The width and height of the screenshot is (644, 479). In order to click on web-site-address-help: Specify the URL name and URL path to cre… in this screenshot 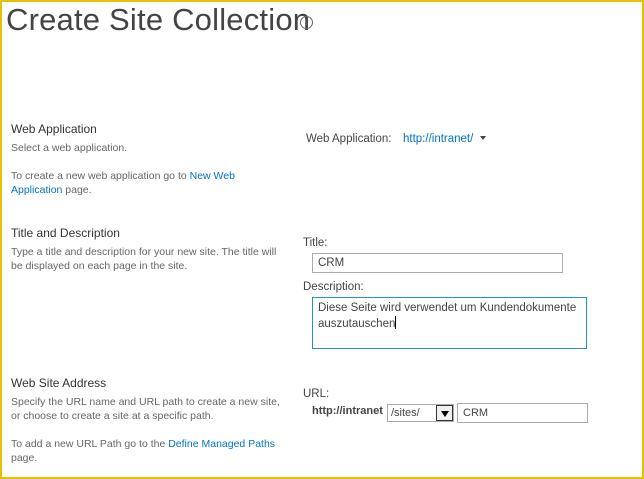, I will do `click(145, 409)`.